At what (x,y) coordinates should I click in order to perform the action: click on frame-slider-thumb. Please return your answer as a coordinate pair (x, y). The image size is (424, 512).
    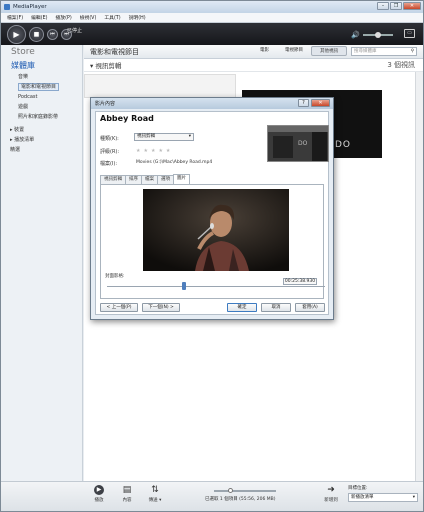
    Looking at the image, I should click on (184, 286).